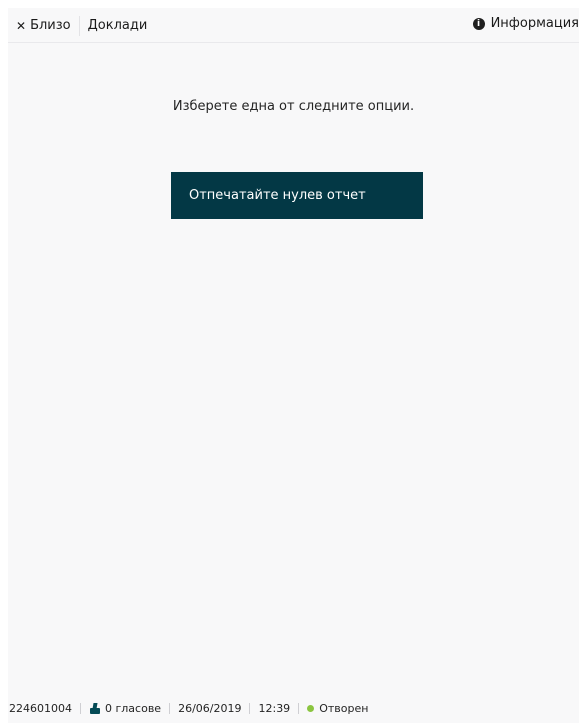 The image size is (579, 723). I want to click on information-button: i Информация, so click(525, 24).